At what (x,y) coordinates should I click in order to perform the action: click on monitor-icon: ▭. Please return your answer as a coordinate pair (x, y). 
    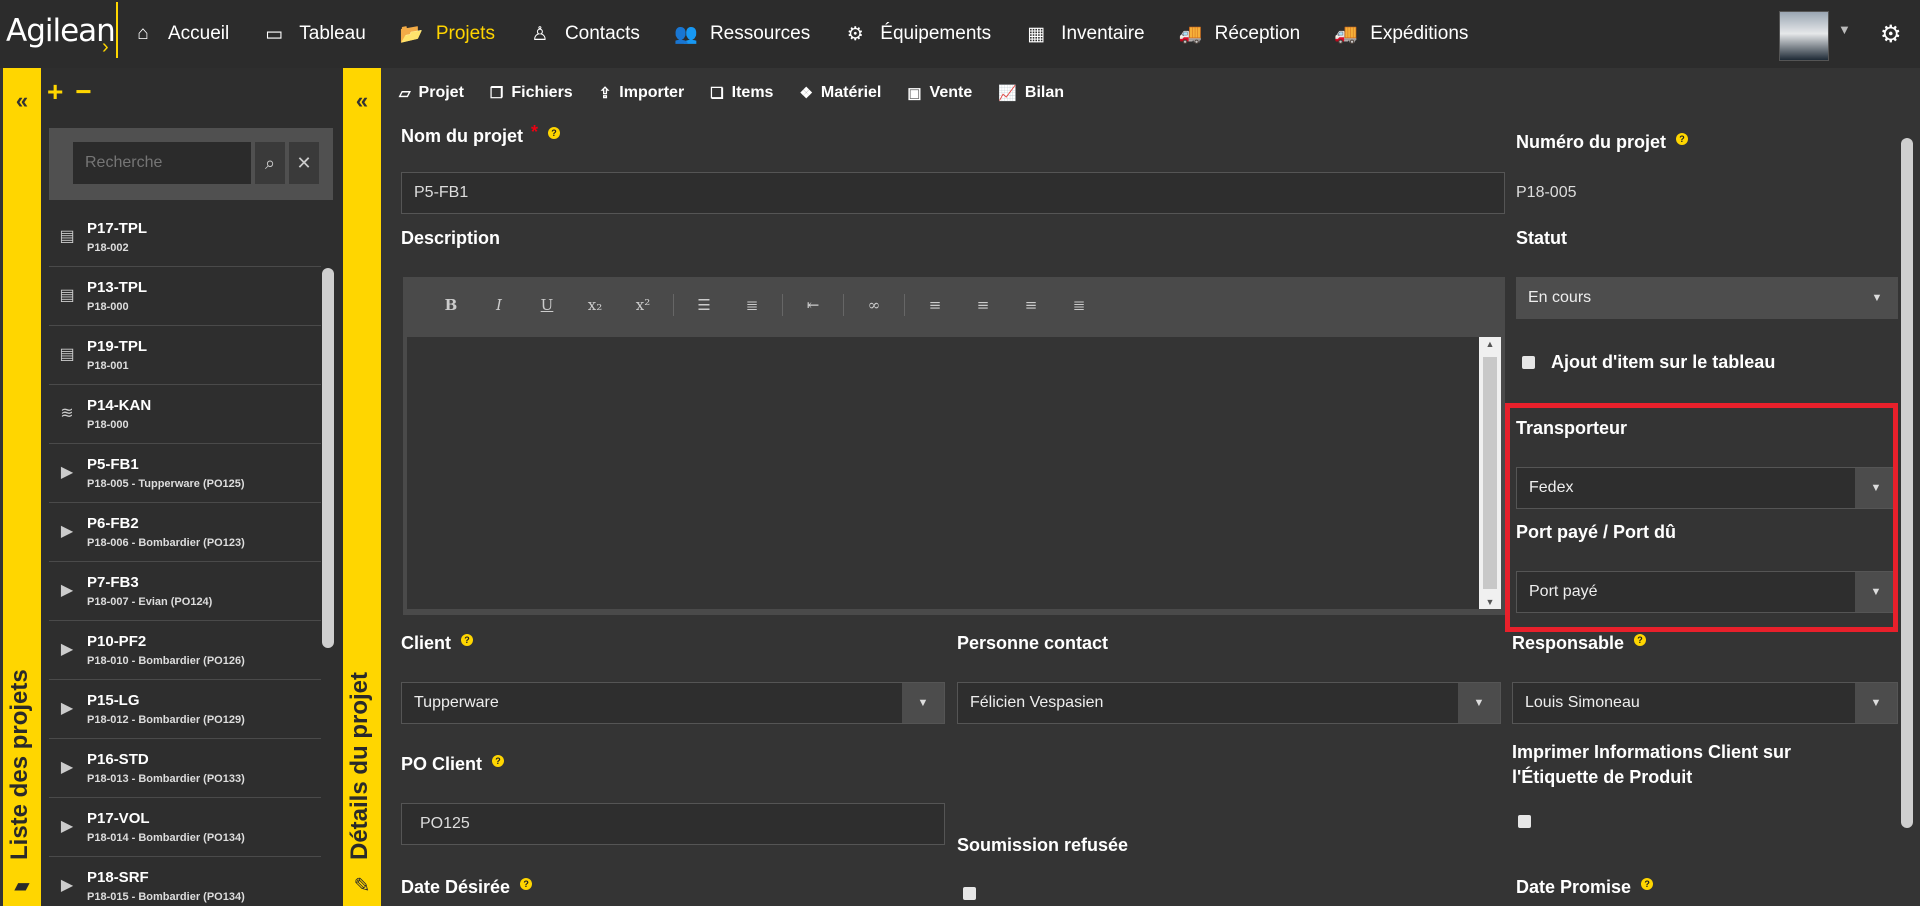
    Looking at the image, I should click on (274, 34).